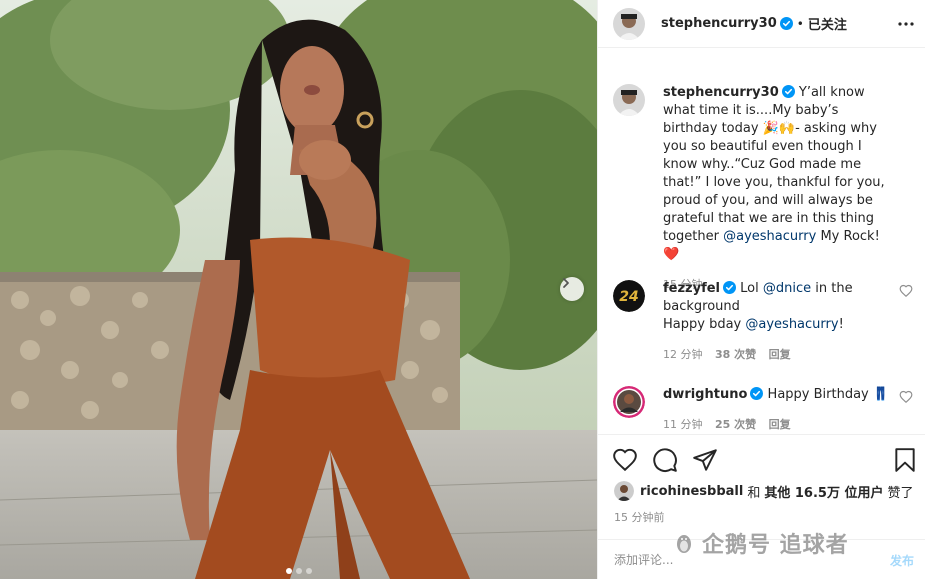 Image resolution: width=925 pixels, height=579 pixels. What do you see at coordinates (639, 517) in the screenshot?
I see `post-timestamp: 15 分钟前` at bounding box center [639, 517].